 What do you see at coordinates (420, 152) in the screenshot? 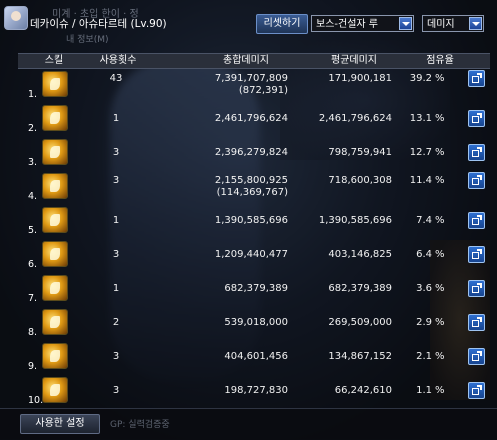
I see `row-share: 12.7` at bounding box center [420, 152].